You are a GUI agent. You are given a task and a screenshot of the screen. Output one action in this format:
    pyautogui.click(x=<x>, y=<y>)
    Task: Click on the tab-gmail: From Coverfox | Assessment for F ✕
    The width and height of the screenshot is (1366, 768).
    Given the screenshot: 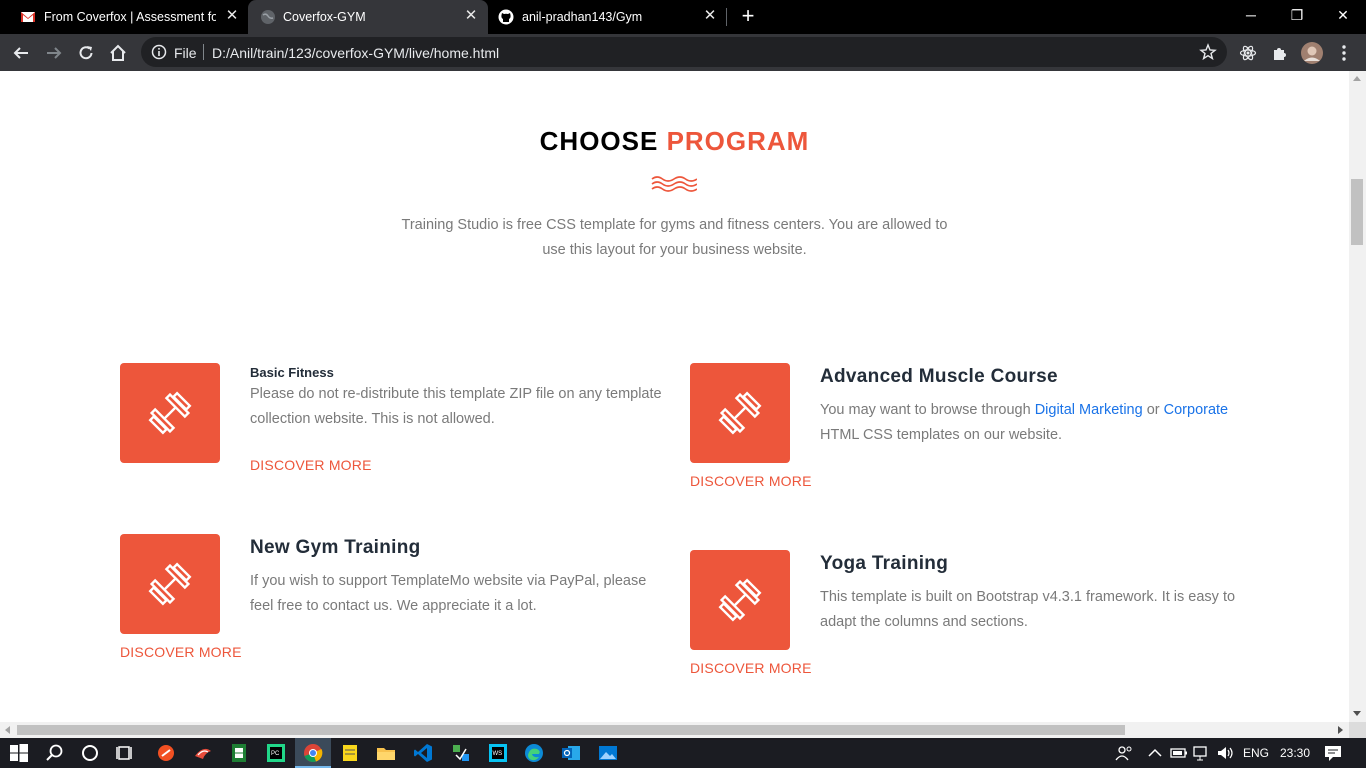 What is the action you would take?
    pyautogui.click(x=123, y=17)
    